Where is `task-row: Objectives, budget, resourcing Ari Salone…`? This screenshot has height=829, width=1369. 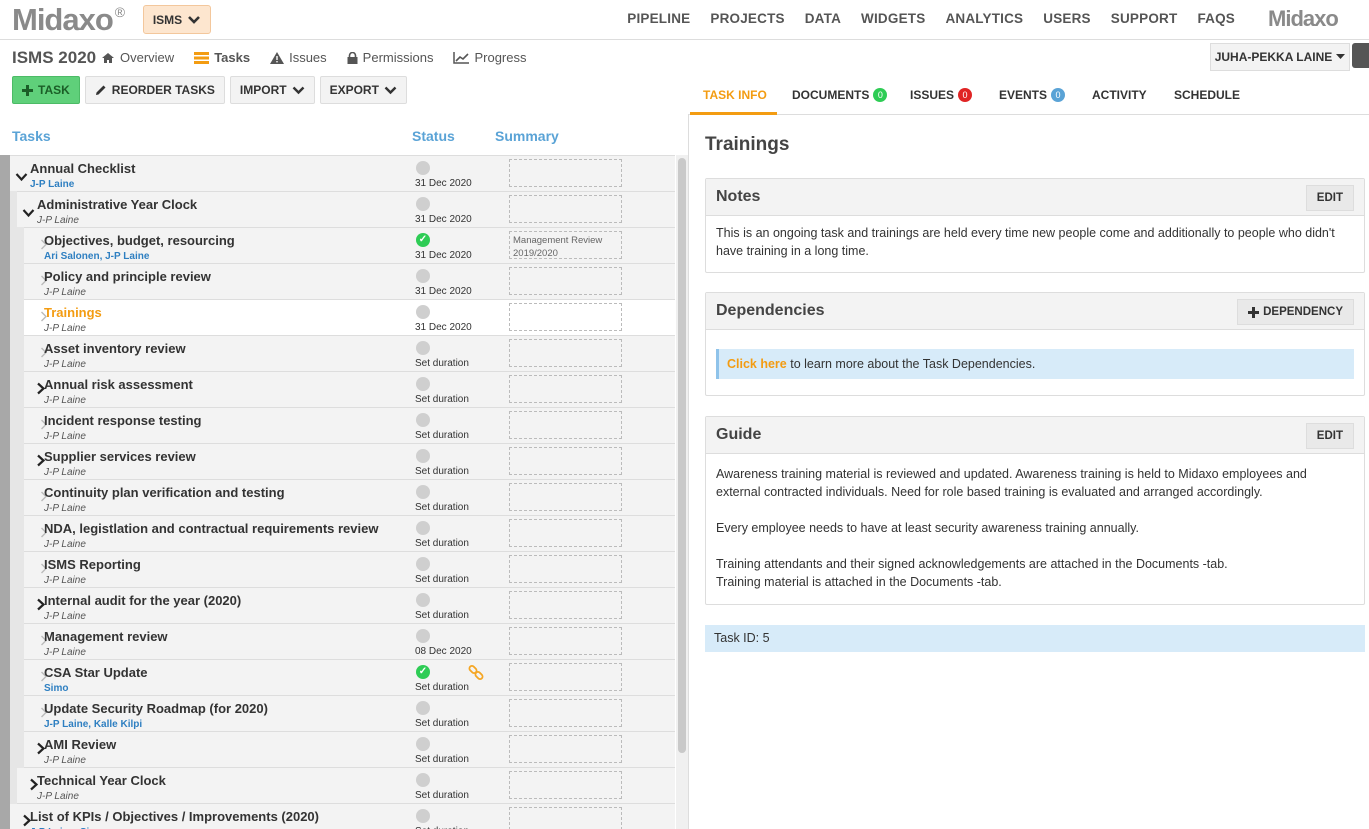 task-row: Objectives, budget, resourcing Ari Salone… is located at coordinates (337, 245).